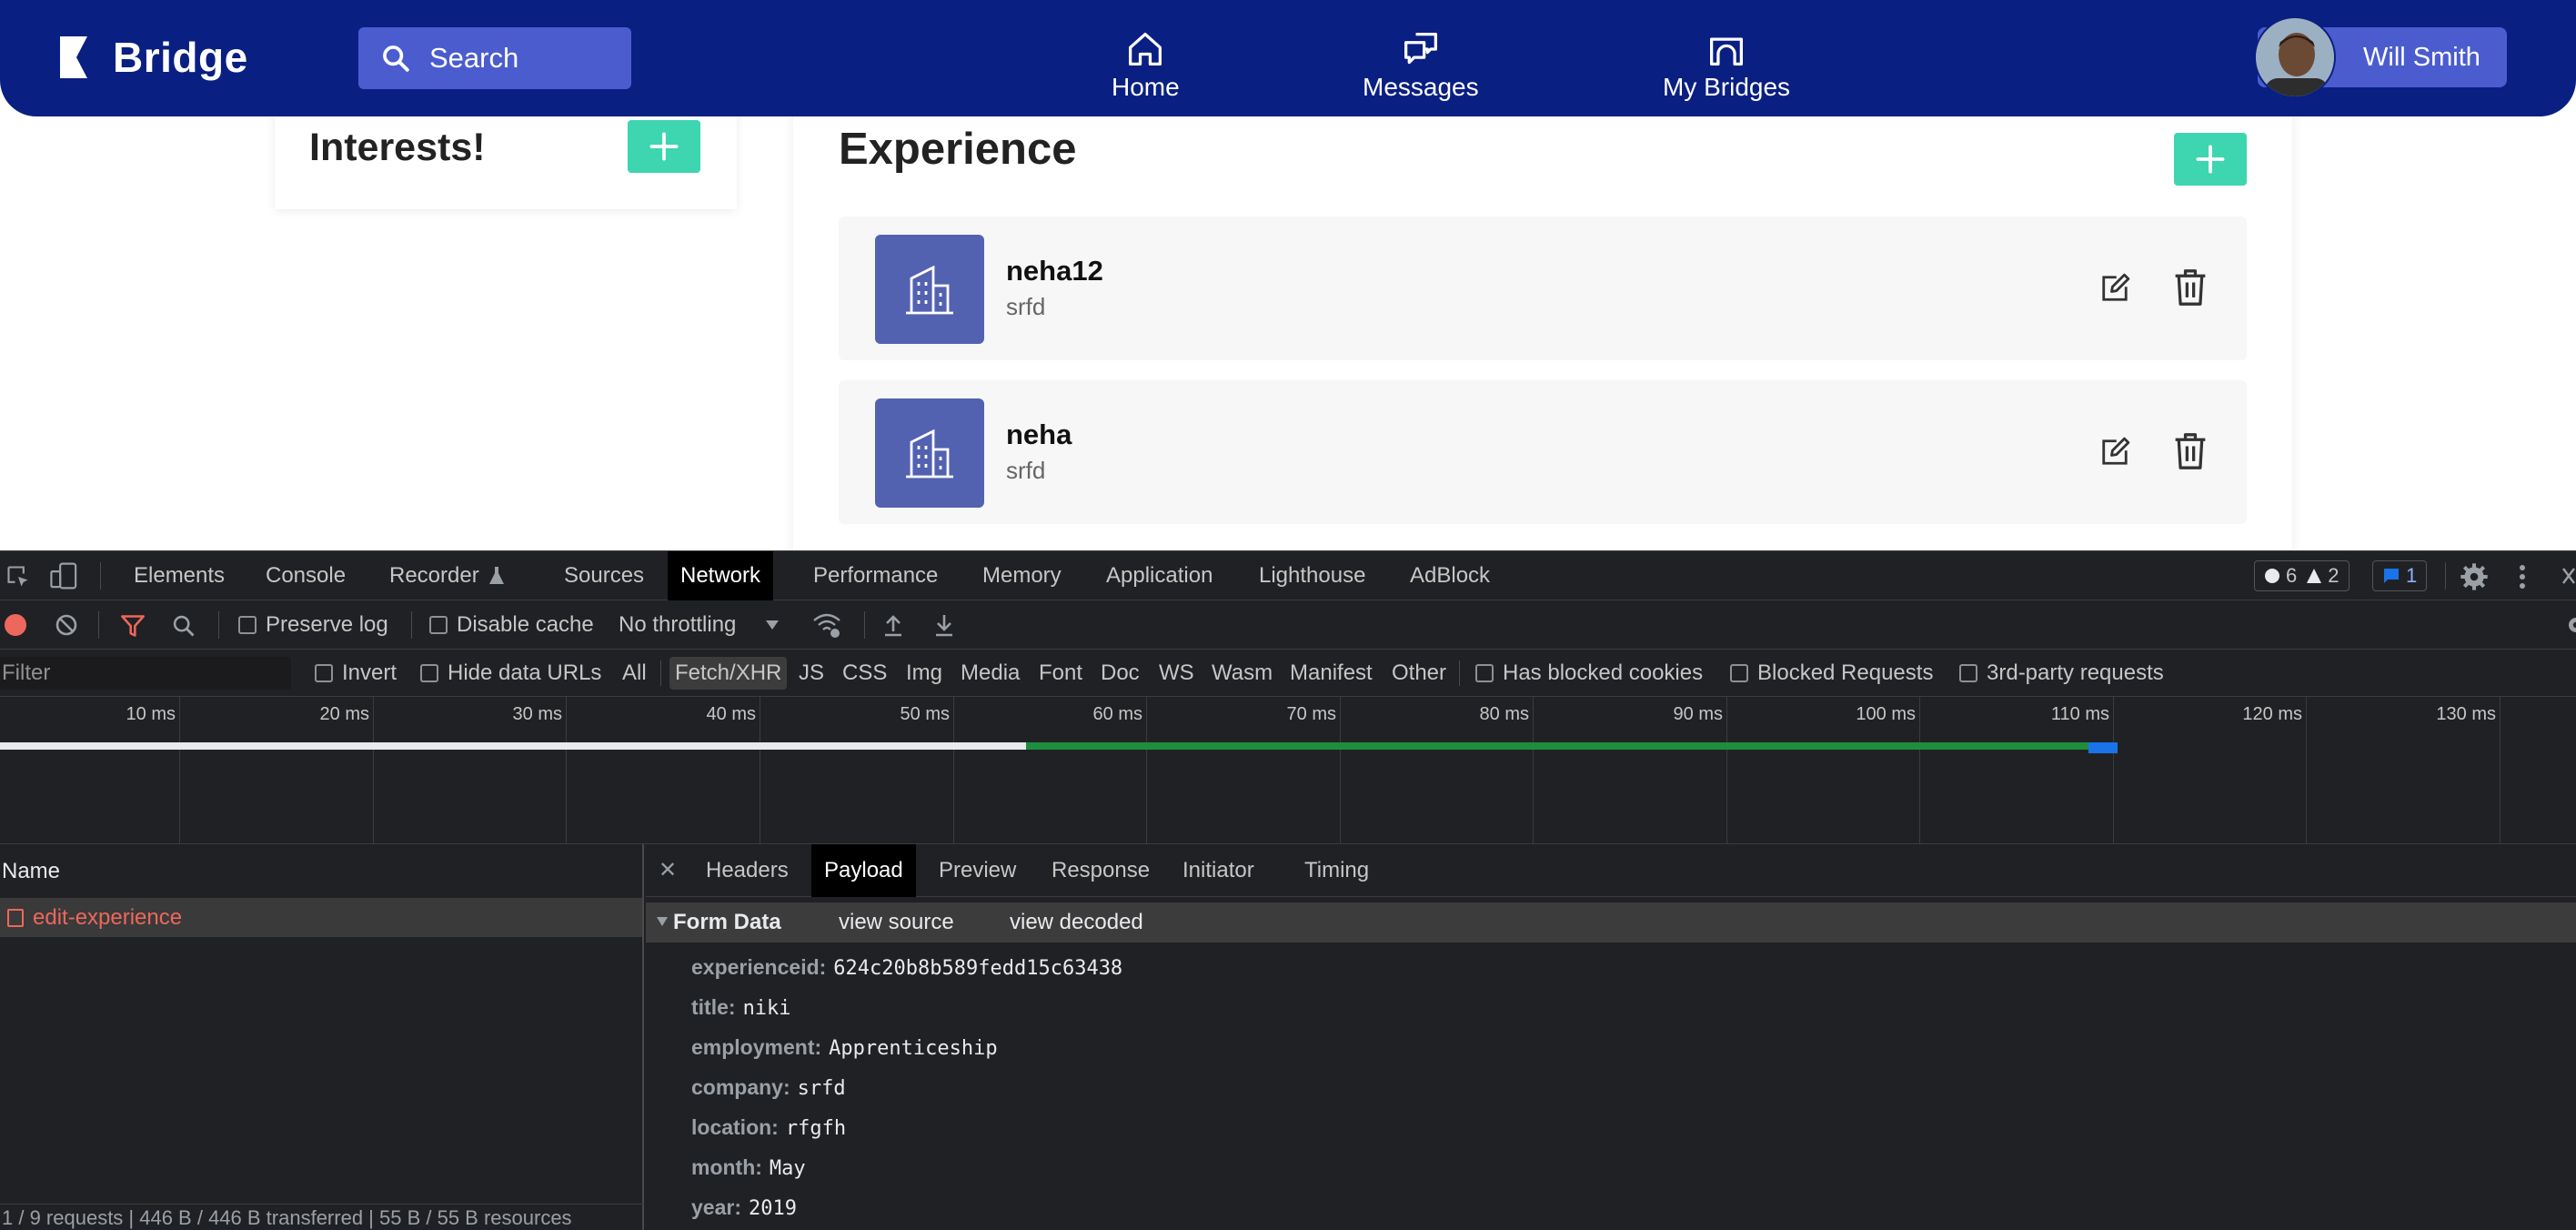 The image size is (2576, 1230). I want to click on filter-type-img: Img, so click(924, 673).